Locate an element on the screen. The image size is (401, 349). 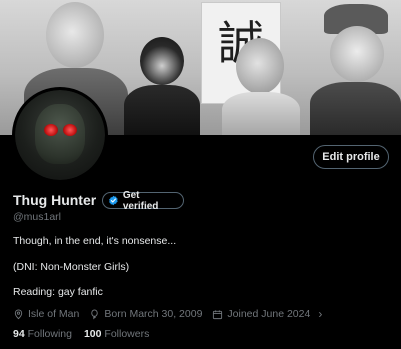
following-link: 94 Following is located at coordinates (42, 334).